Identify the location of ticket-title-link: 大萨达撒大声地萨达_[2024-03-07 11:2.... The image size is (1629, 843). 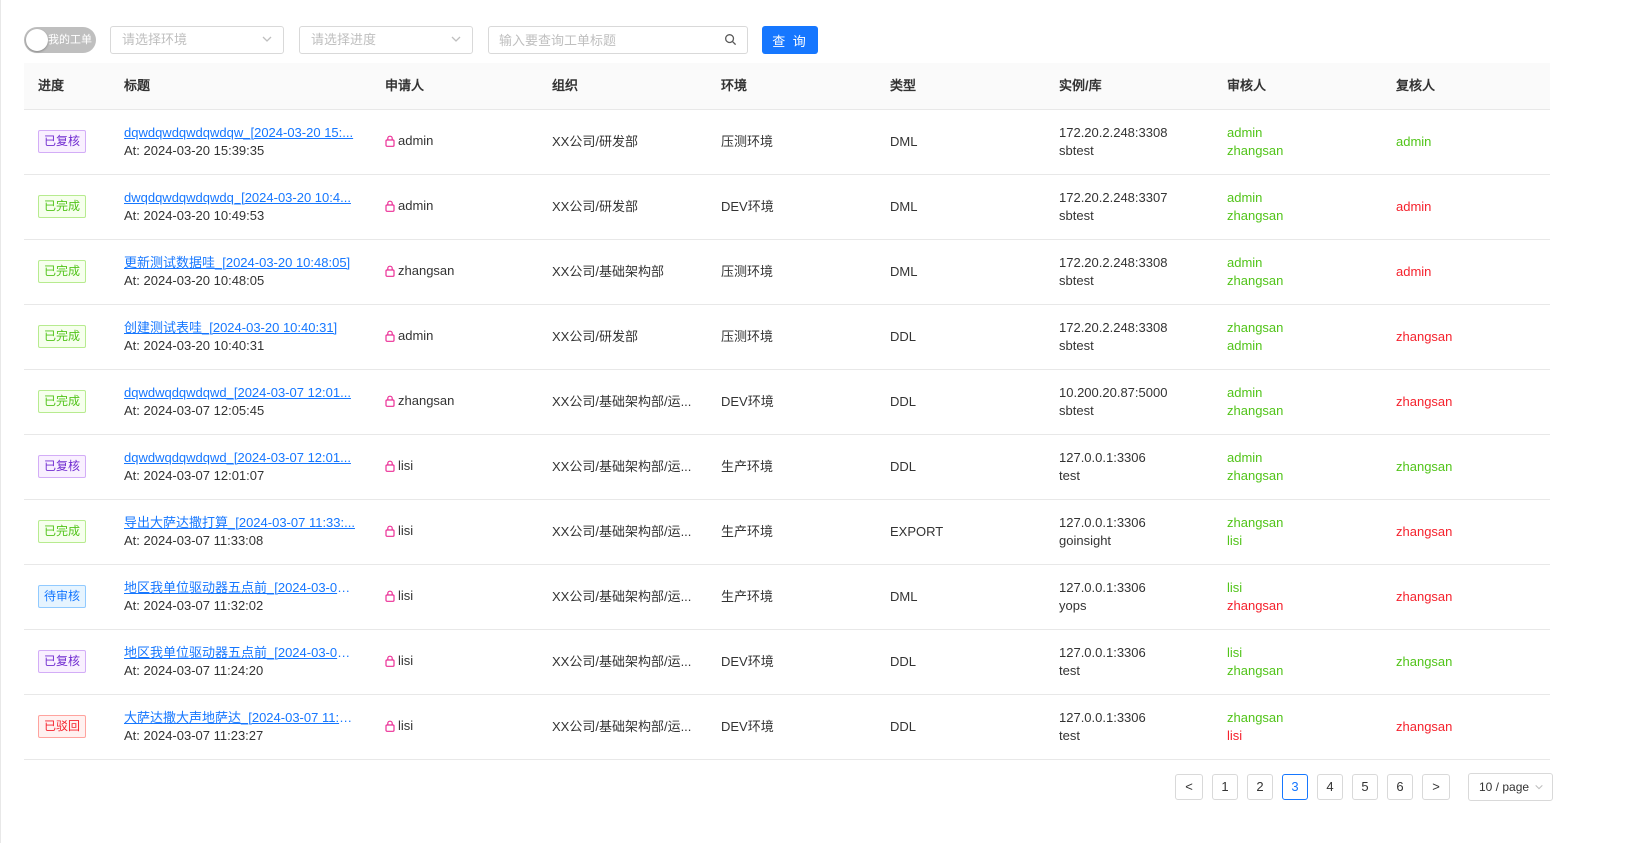
(239, 718).